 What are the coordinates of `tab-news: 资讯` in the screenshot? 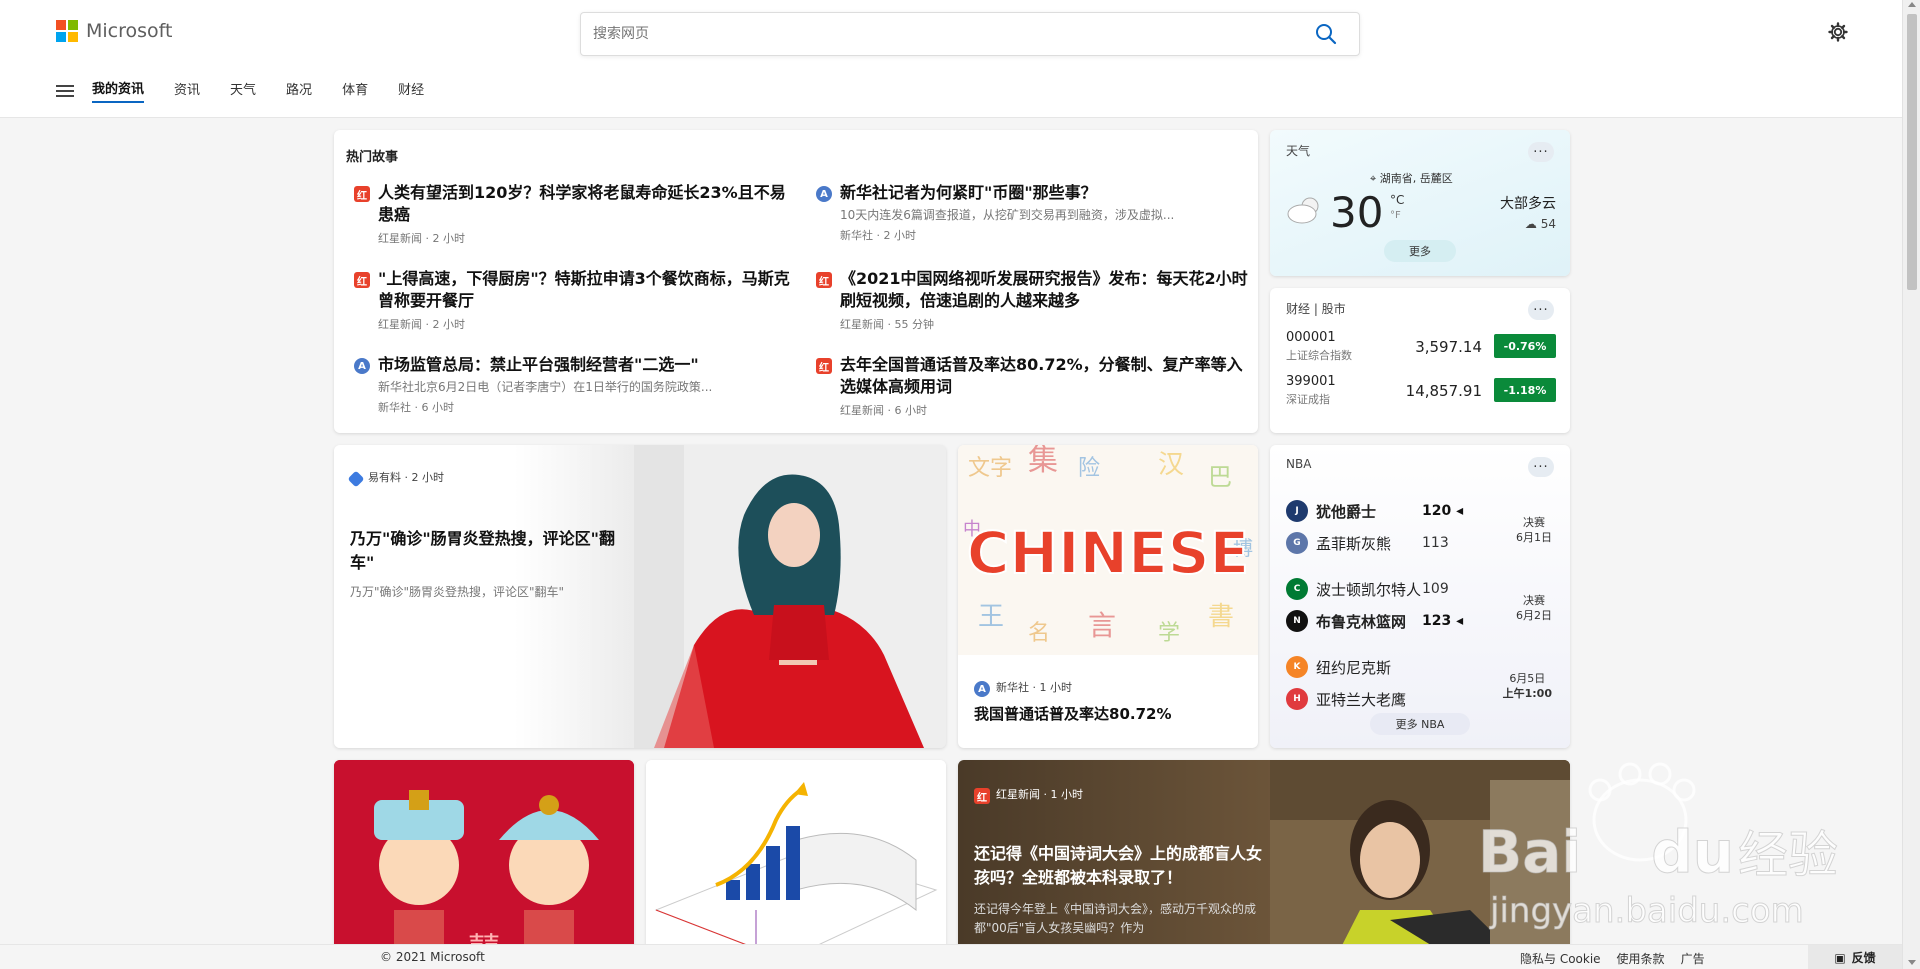 It's located at (187, 90).